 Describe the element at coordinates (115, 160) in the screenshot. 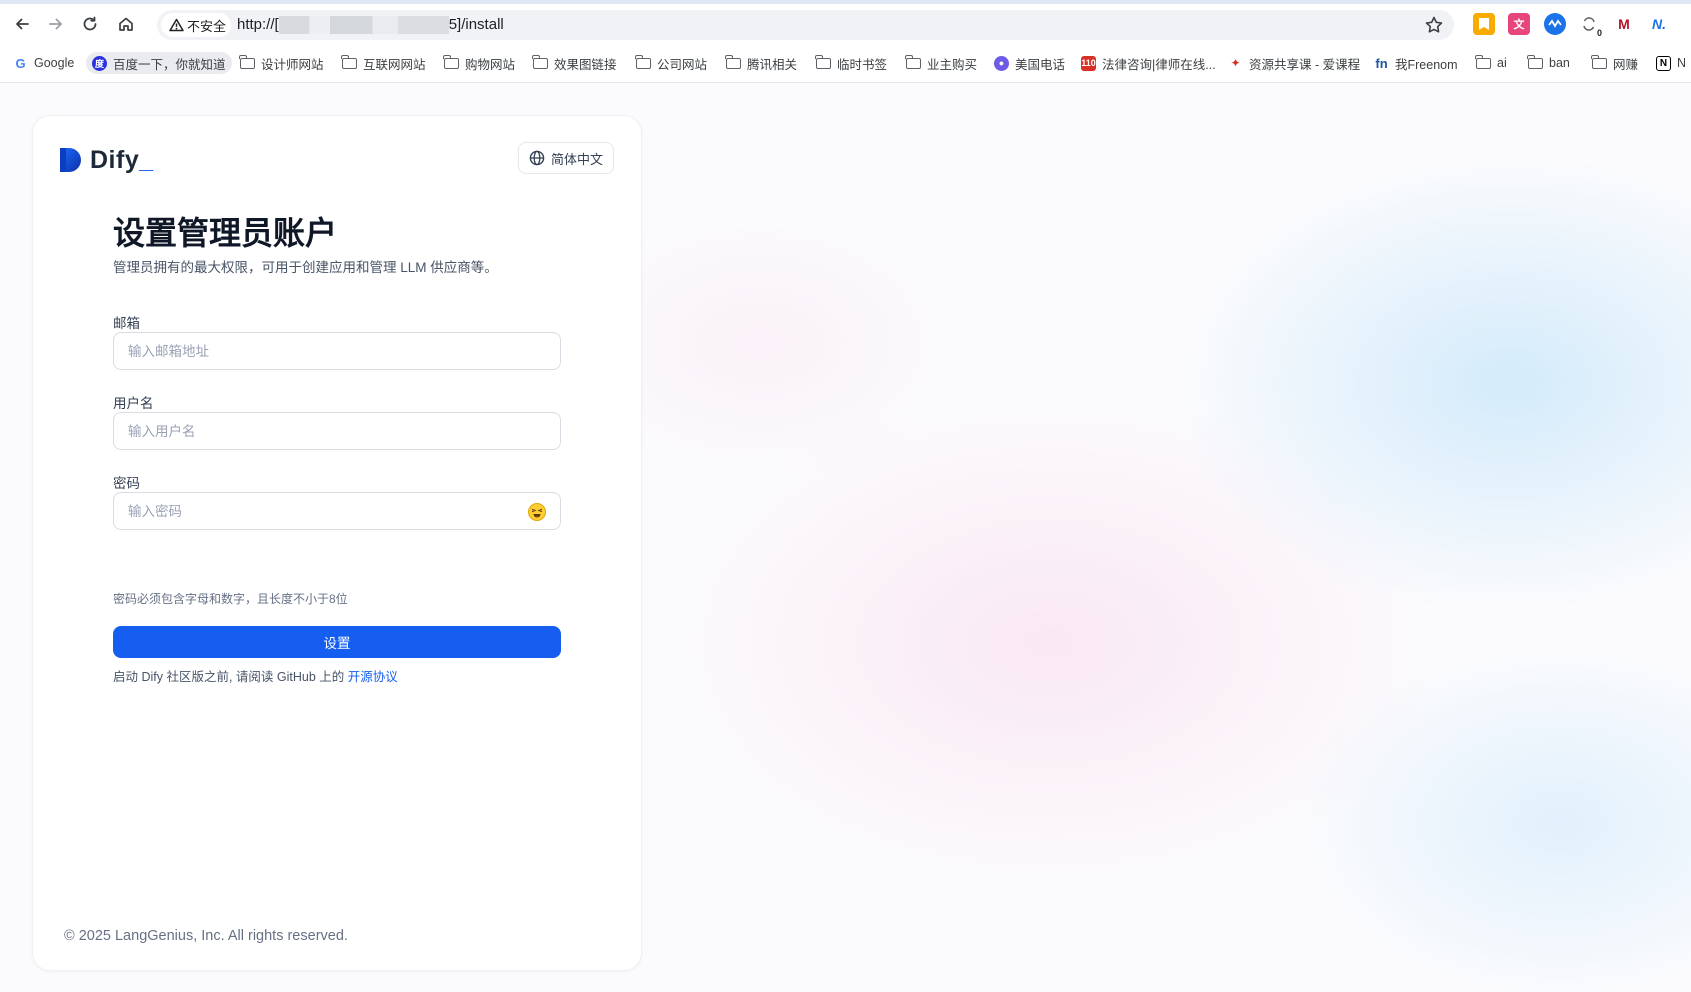

I see `logo-wordmark: Dify` at that location.